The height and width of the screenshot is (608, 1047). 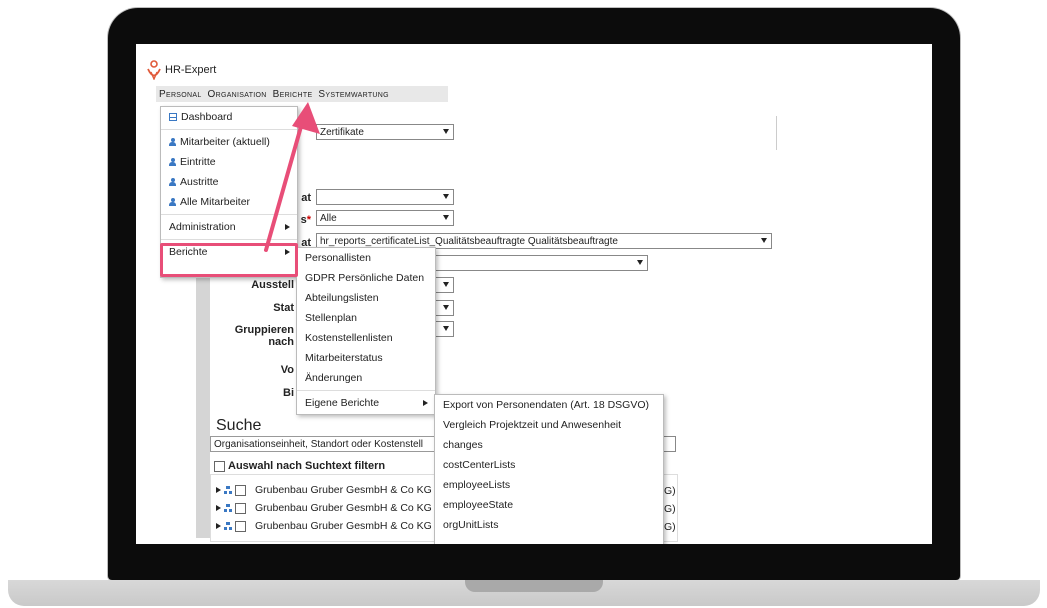 I want to click on laptop-notch, so click(x=534, y=586).